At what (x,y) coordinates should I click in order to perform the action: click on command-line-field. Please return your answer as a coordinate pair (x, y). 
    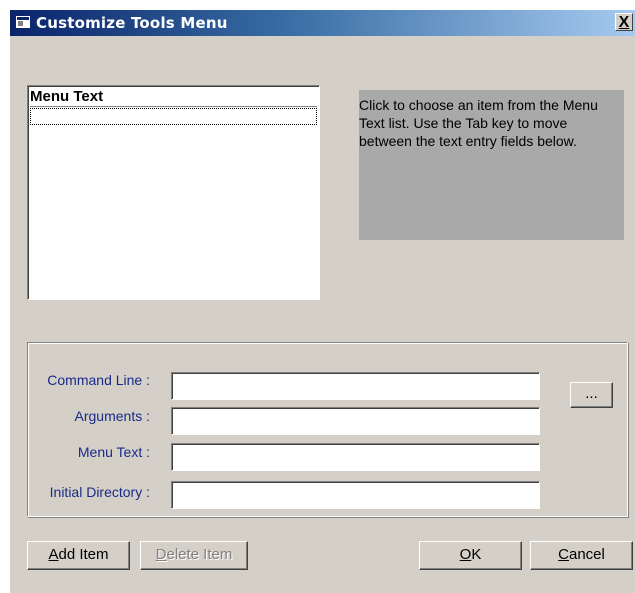
    Looking at the image, I should click on (355, 386).